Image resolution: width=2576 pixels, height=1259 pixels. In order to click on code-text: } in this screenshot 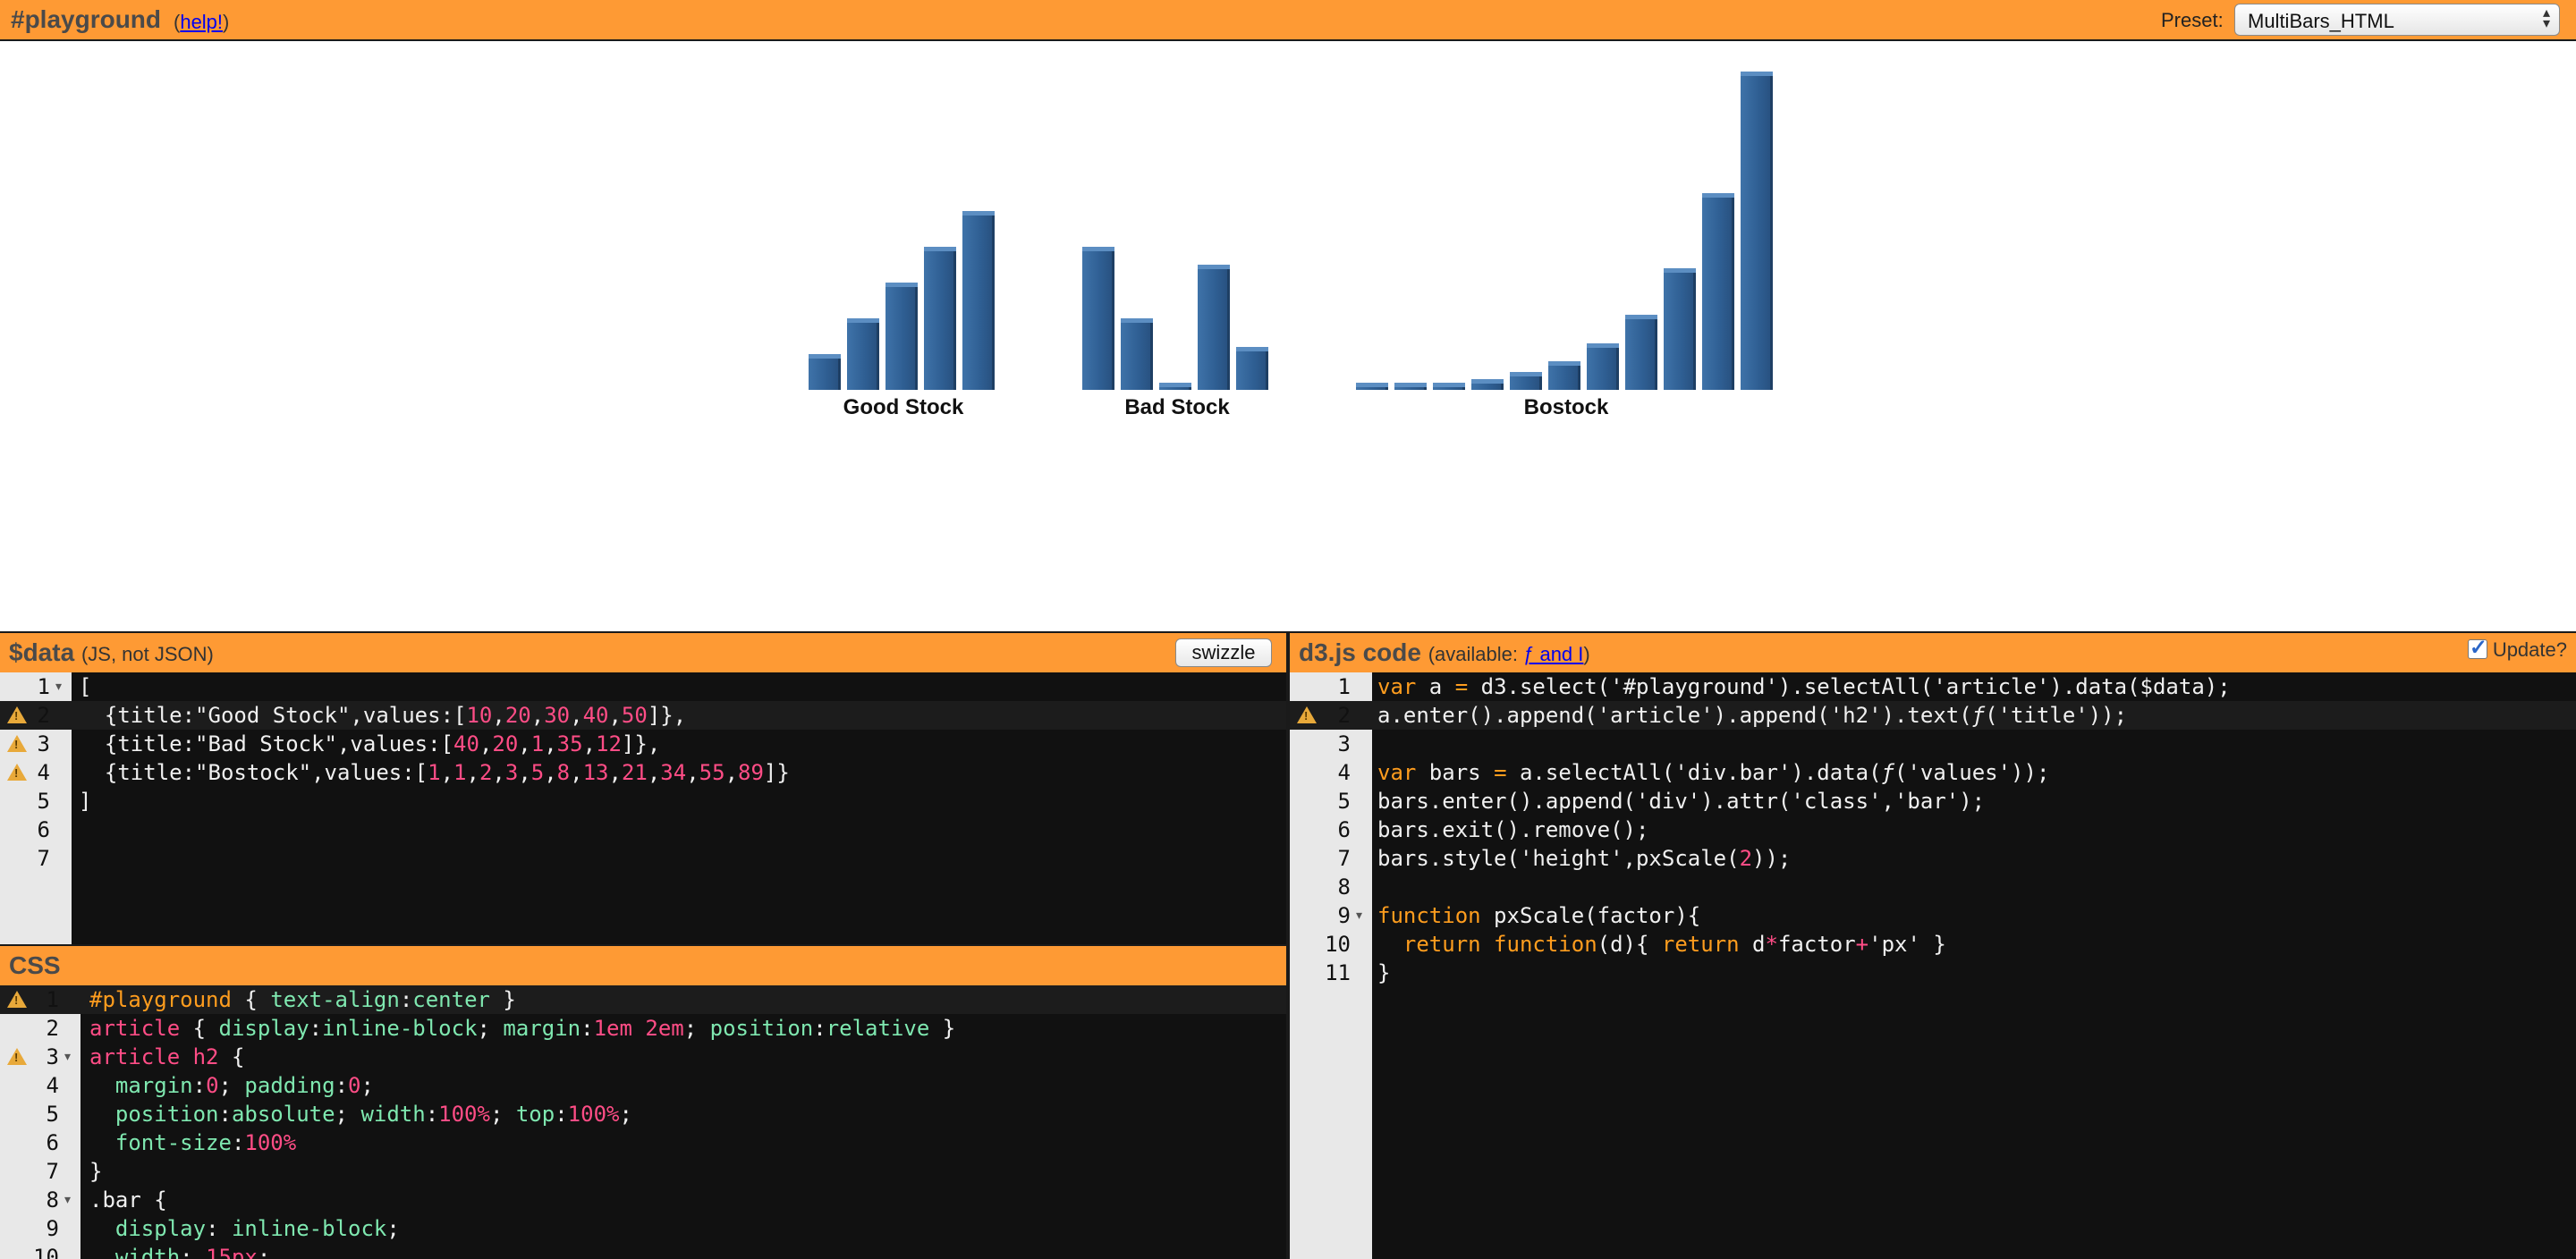, I will do `click(1384, 972)`.